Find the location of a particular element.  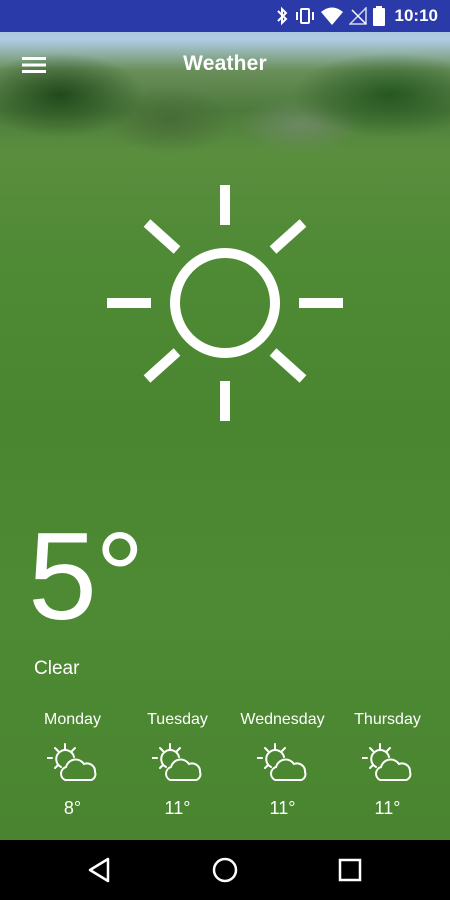

status-clock: 10:10 is located at coordinates (416, 15).